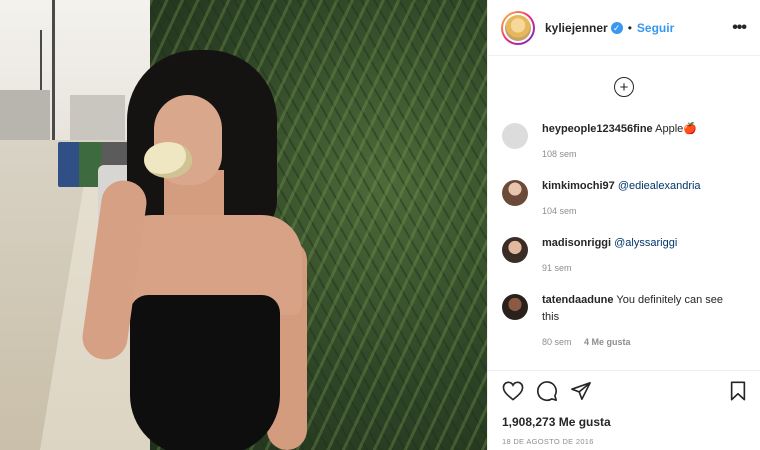 Image resolution: width=760 pixels, height=450 pixels. I want to click on comment-time: 91 sem, so click(557, 268).